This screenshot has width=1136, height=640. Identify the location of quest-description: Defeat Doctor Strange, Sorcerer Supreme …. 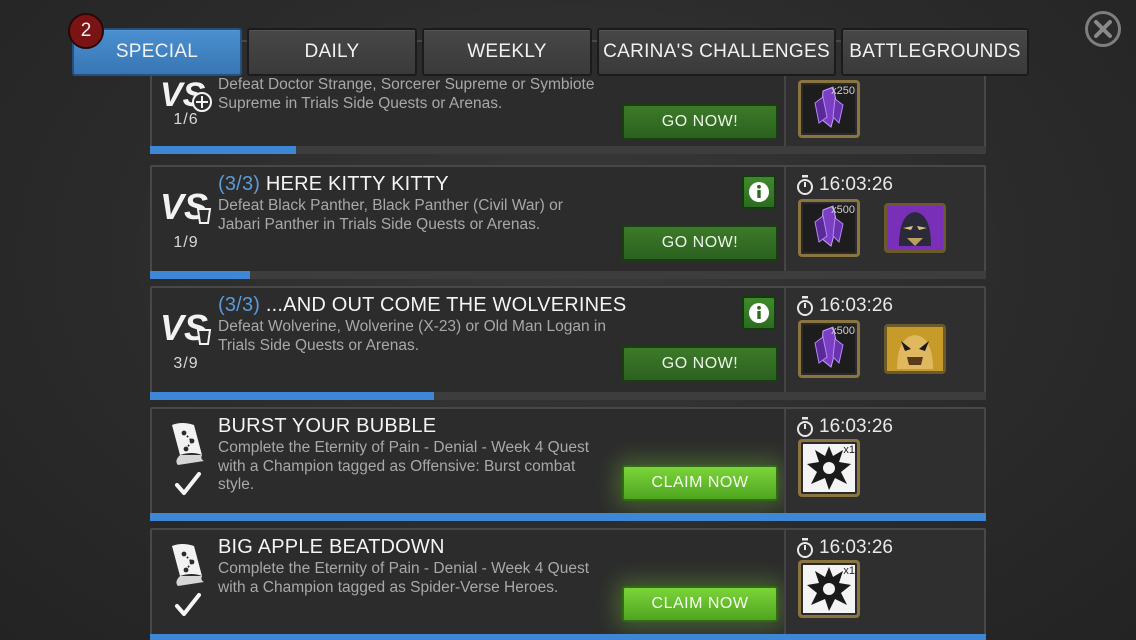
(406, 94).